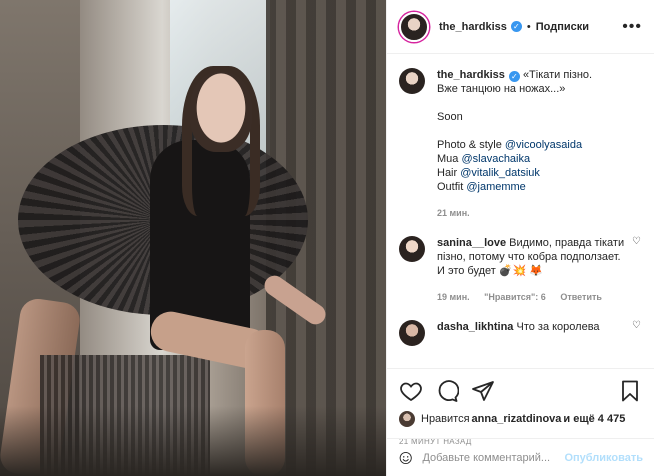 The image size is (654, 476). I want to click on comment-username: dasha_likhtina, so click(475, 327).